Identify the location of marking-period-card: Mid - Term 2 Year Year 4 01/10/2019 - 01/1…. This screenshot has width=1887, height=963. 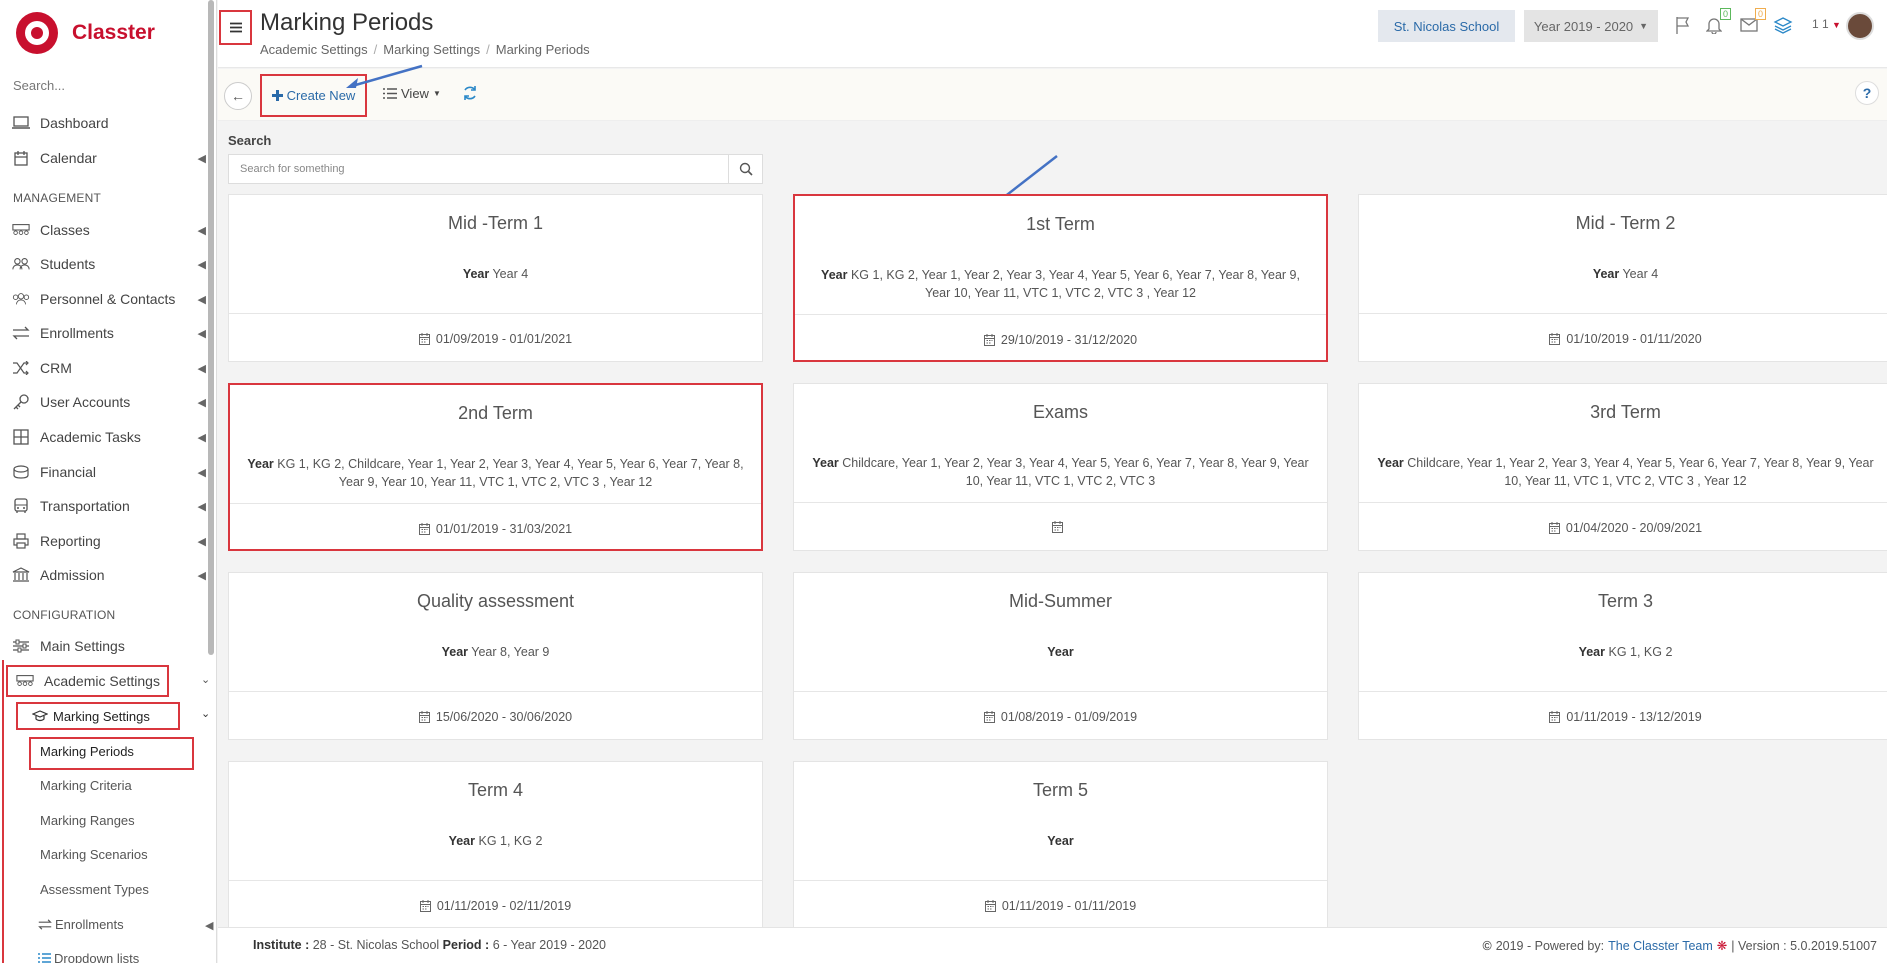
(1622, 278).